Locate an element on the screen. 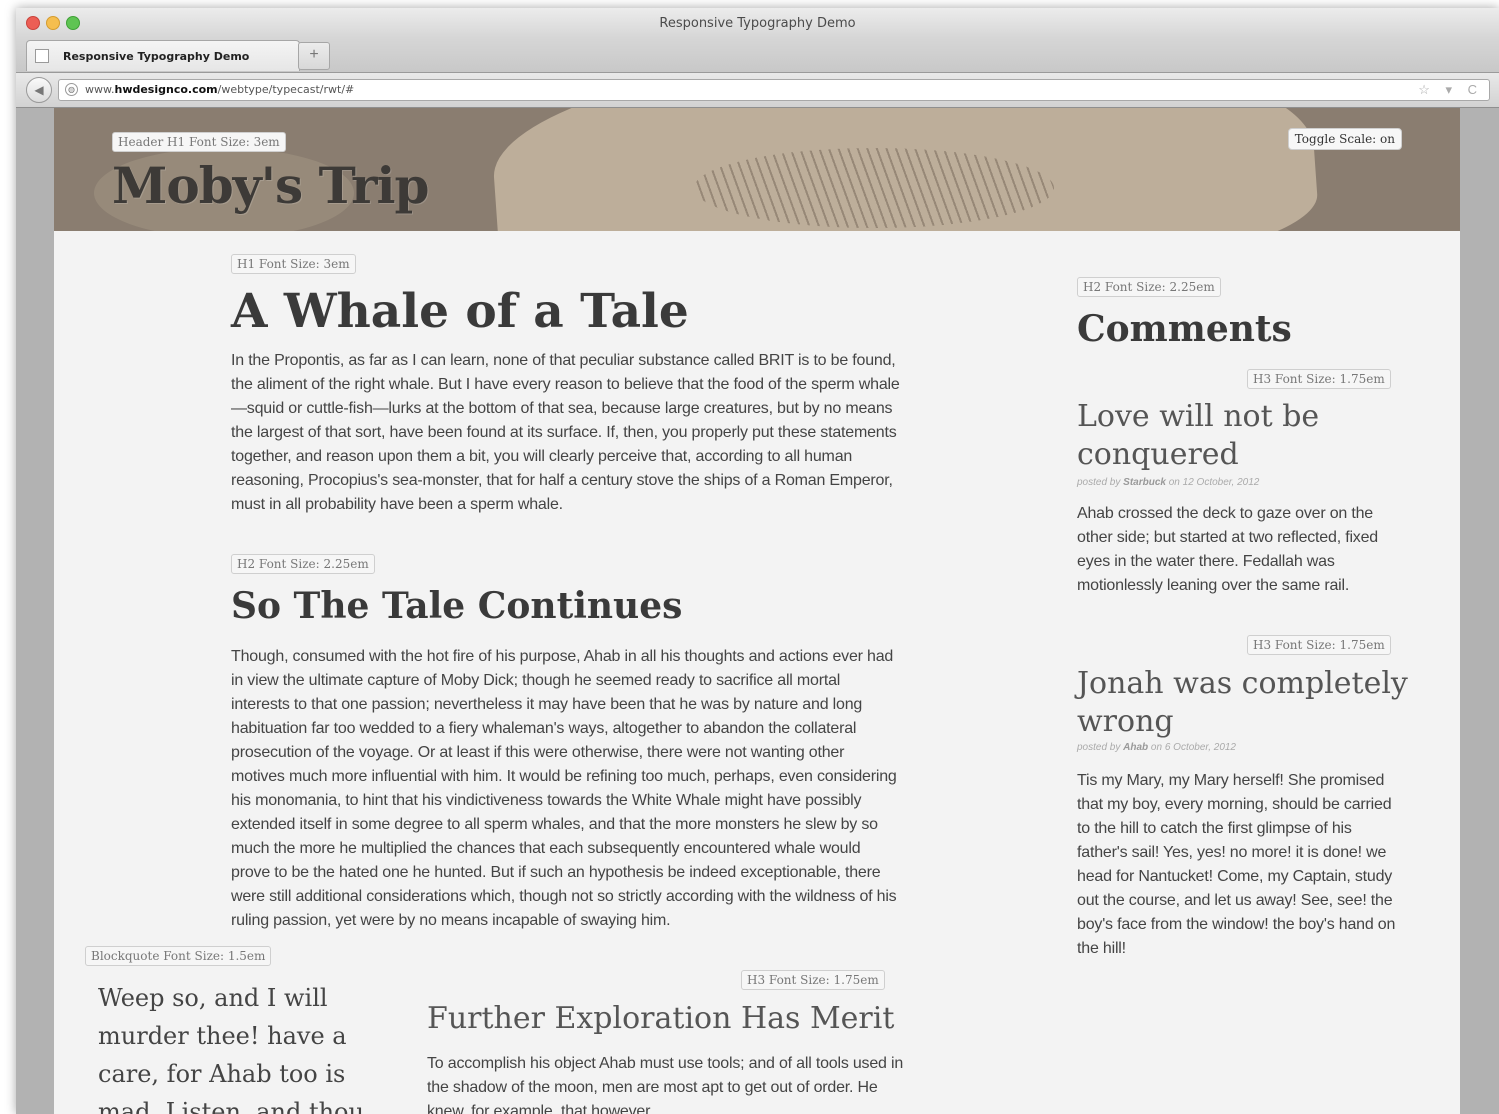 The width and height of the screenshot is (1499, 1114). article-subheading: So The Tale Continues is located at coordinates (457, 606).